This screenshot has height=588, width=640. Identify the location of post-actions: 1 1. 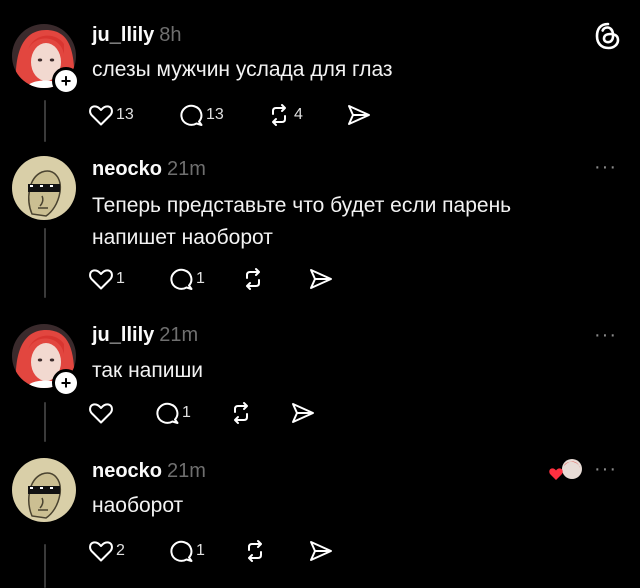
(211, 279).